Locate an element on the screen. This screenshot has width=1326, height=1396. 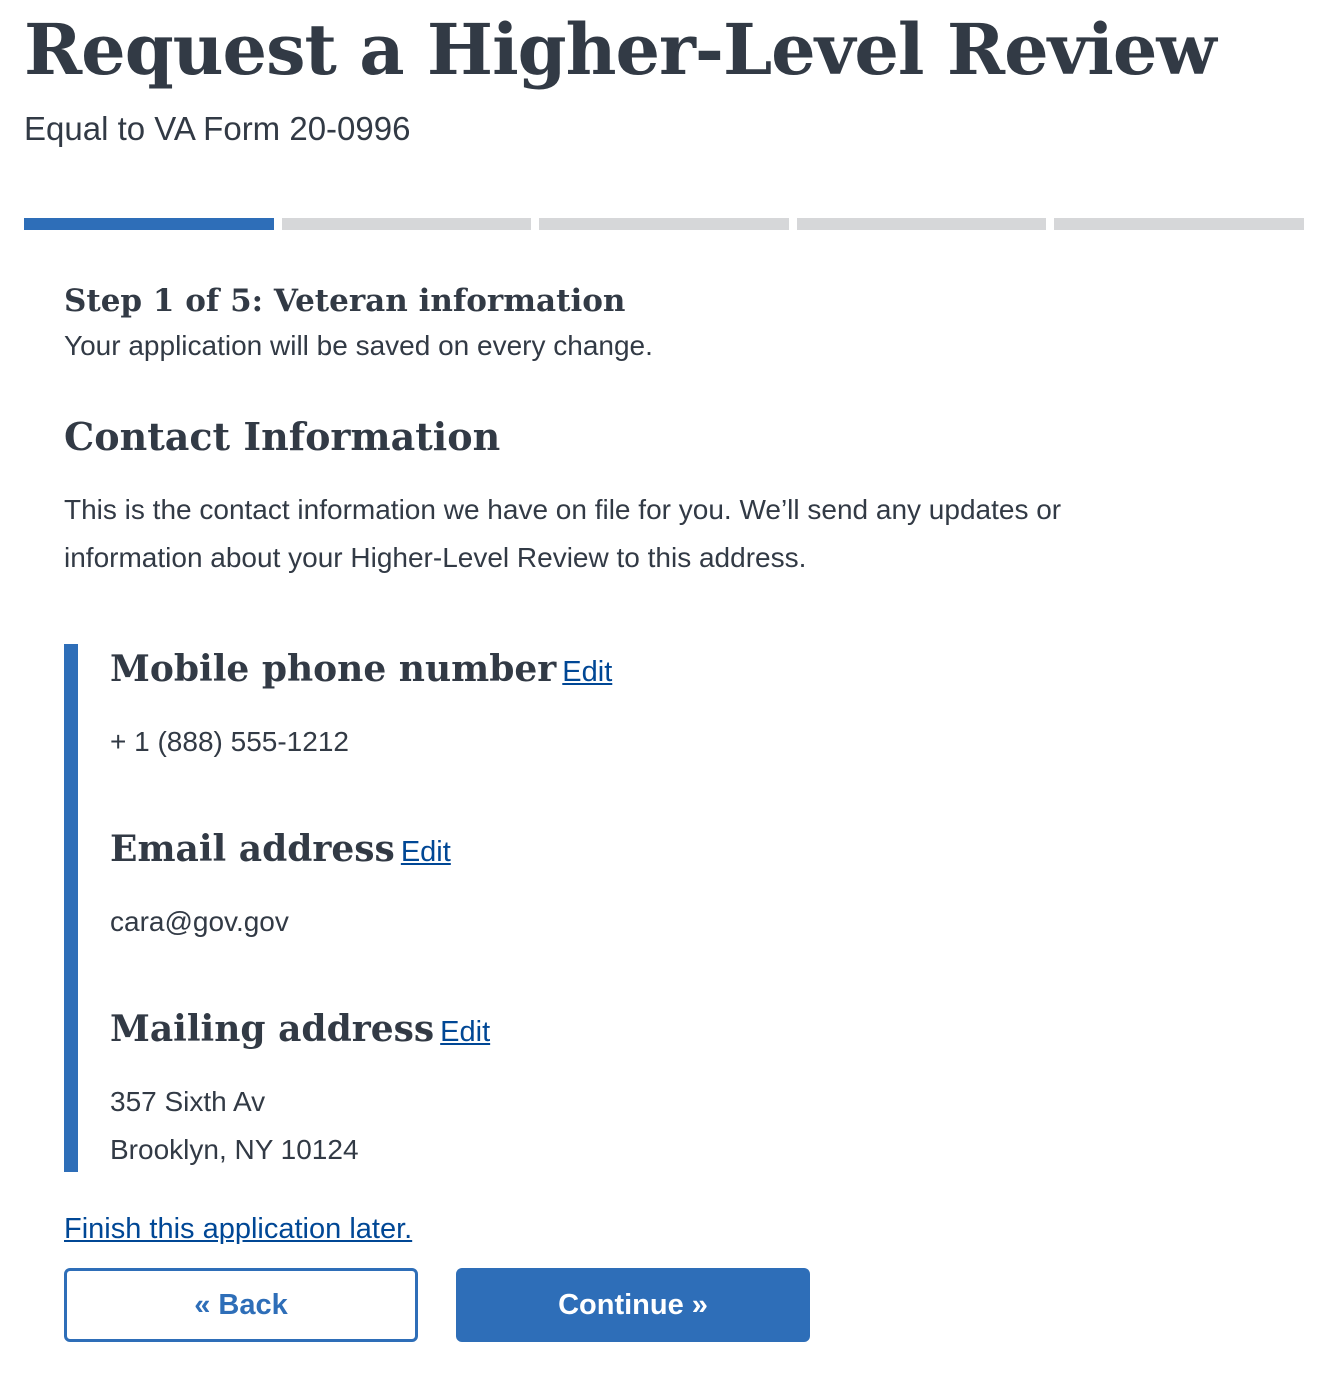
page-title: Request a Higher-Level Review is located at coordinates (620, 49).